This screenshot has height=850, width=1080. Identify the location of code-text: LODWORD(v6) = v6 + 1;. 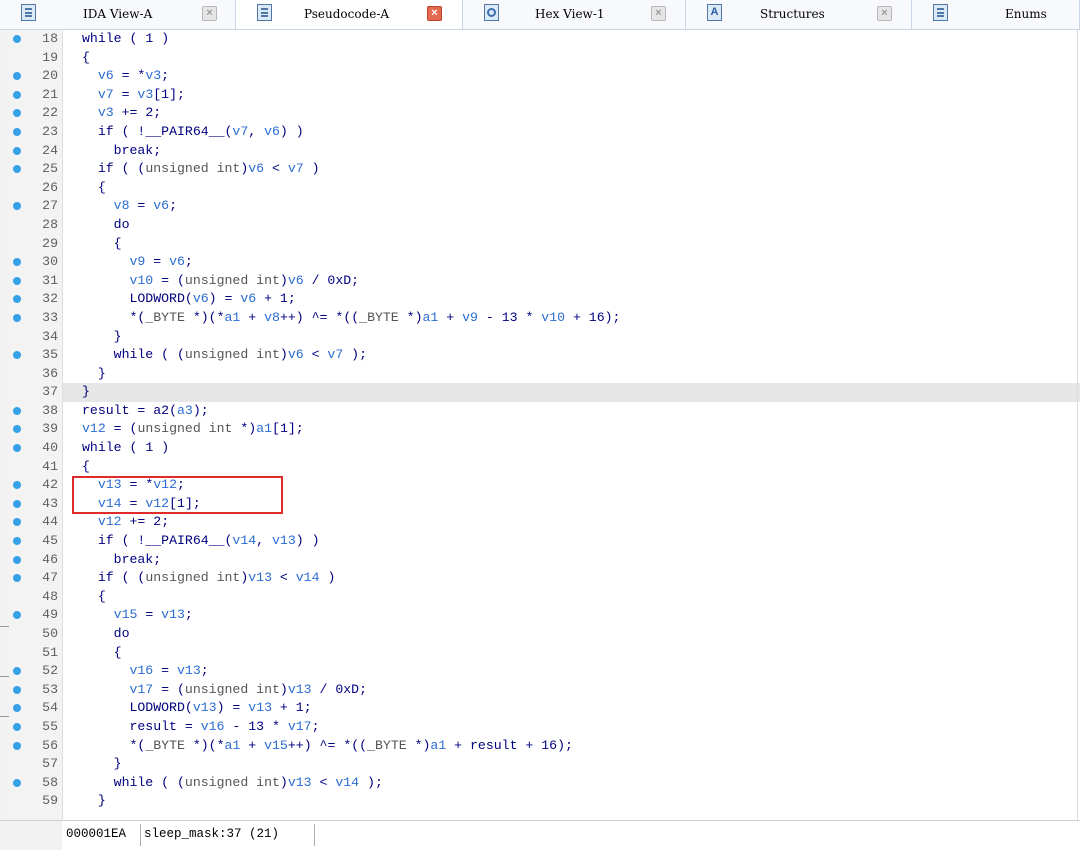
(212, 299).